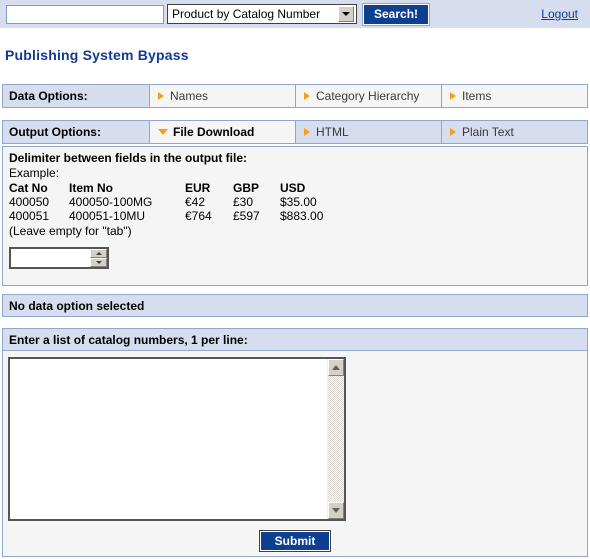  I want to click on cell-cat-no: 400051, so click(29, 216).